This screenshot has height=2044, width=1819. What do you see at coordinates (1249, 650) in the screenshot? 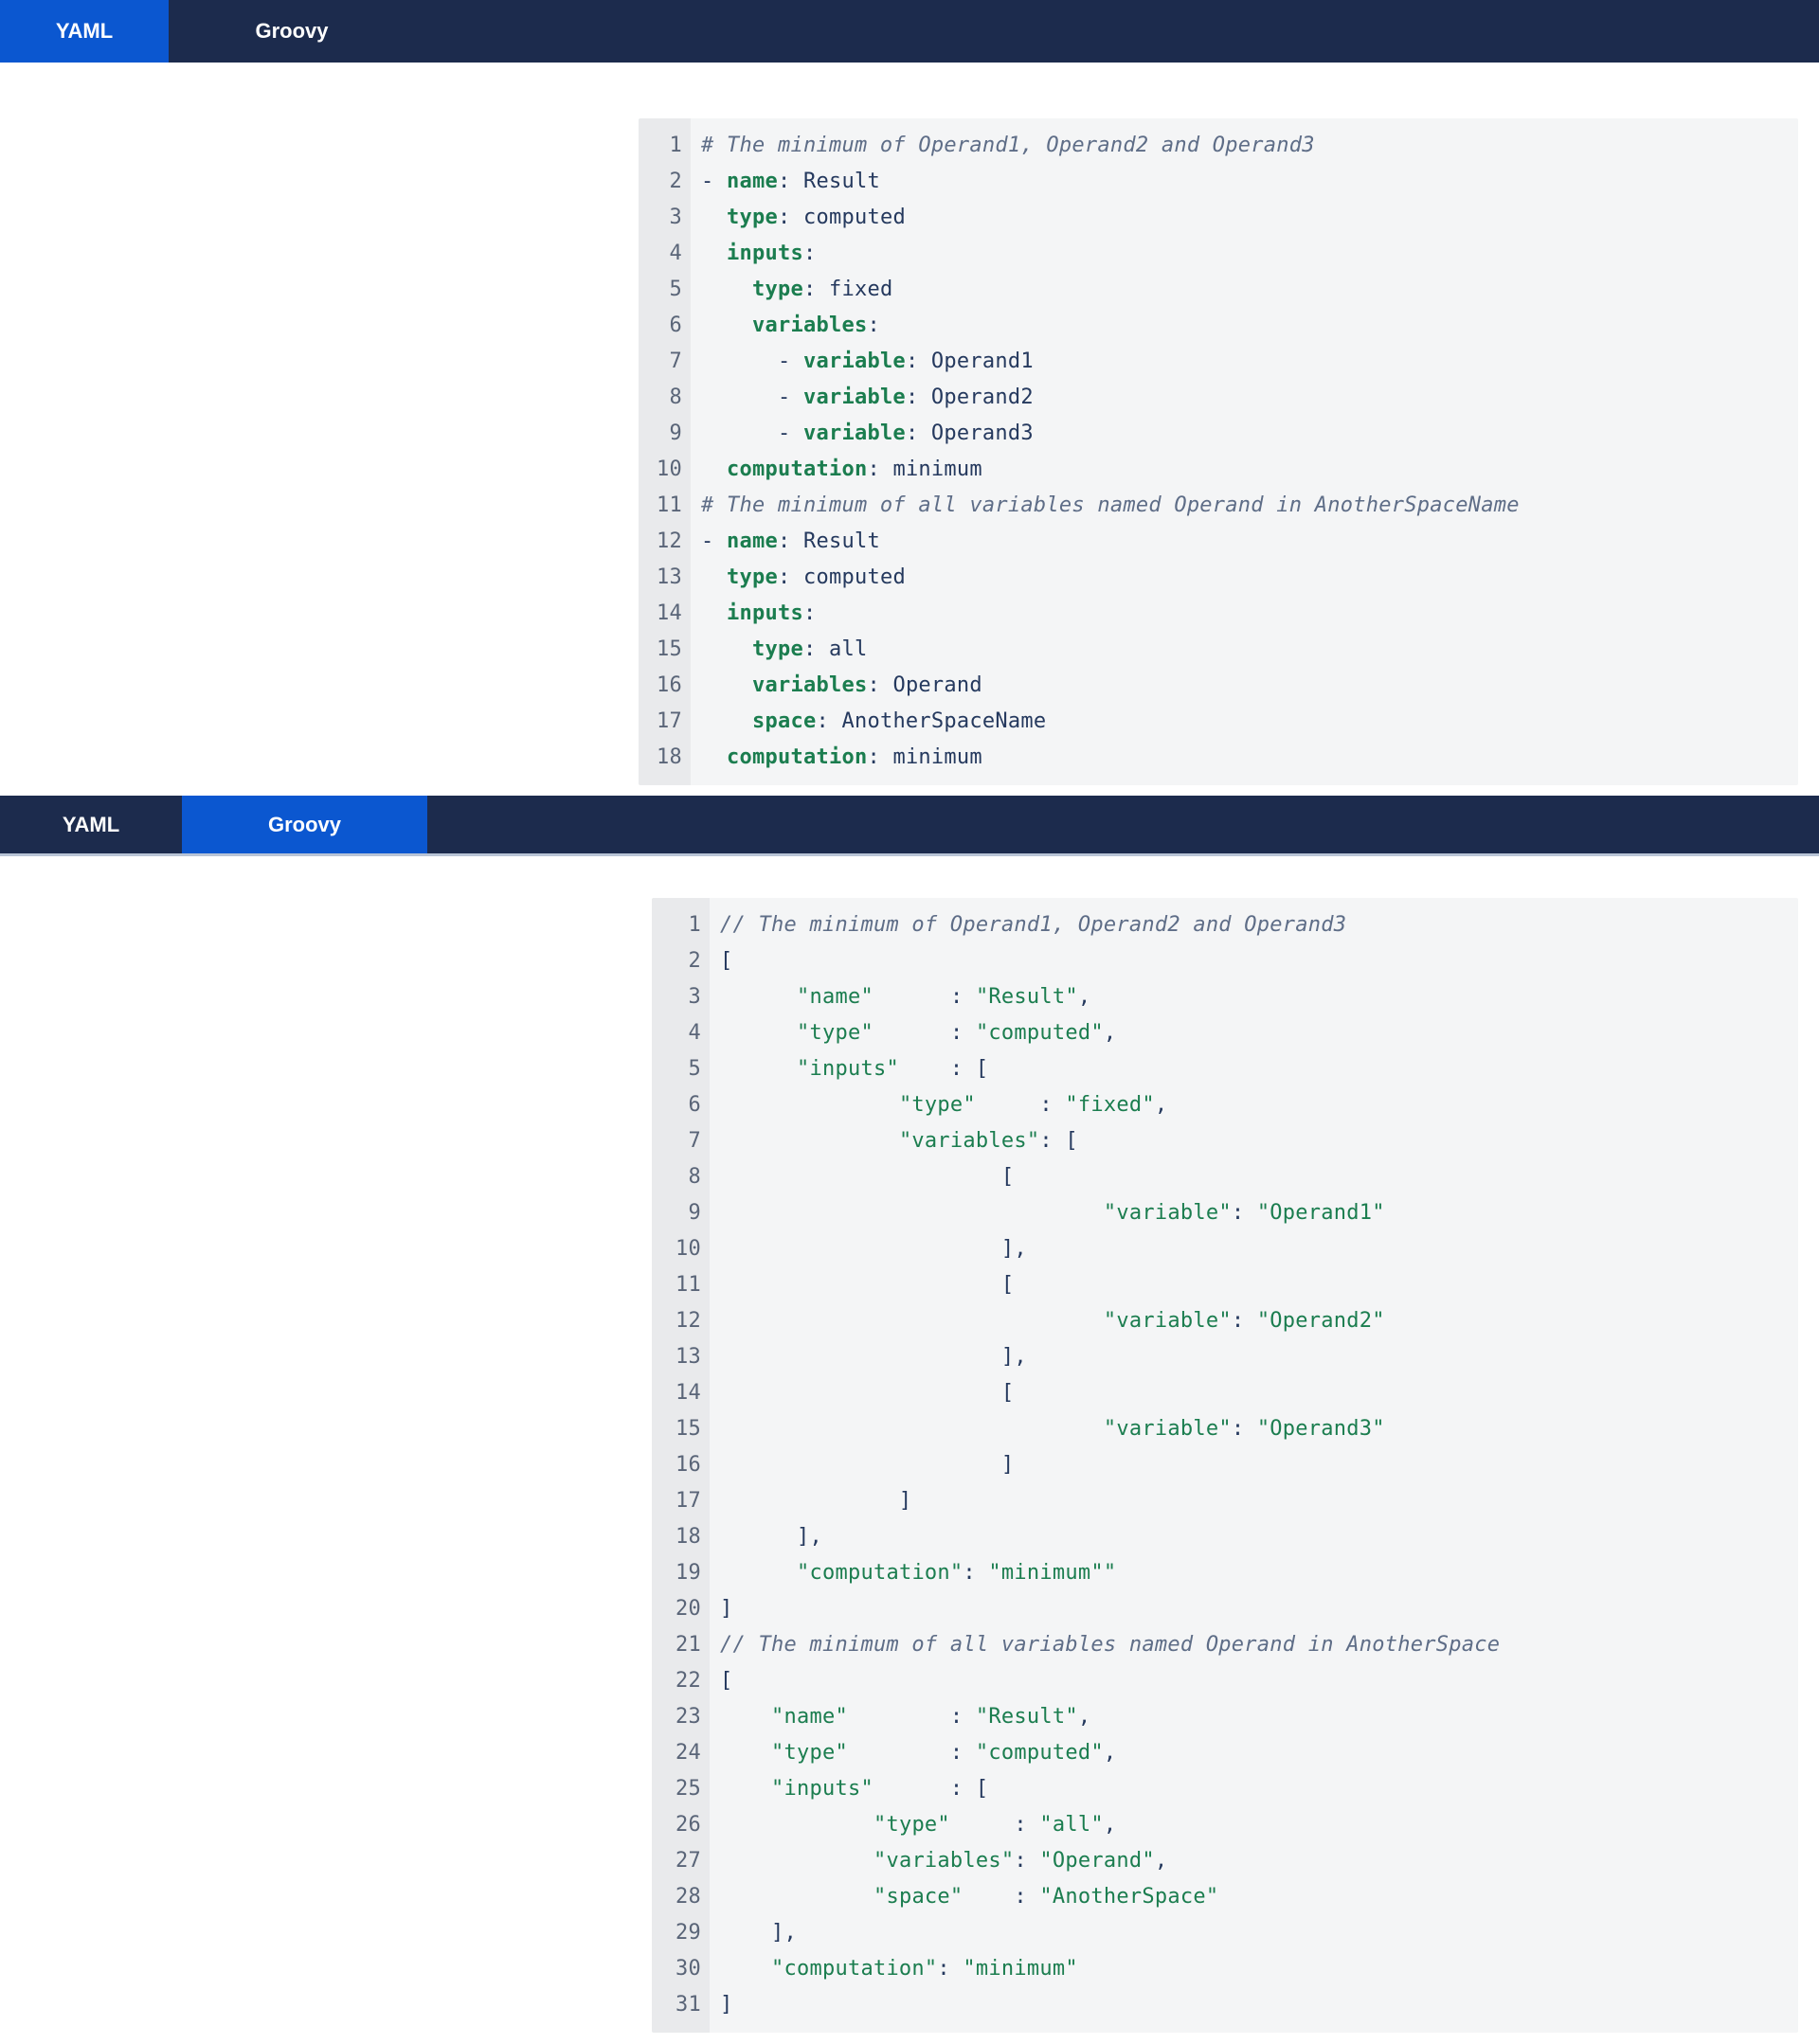
I see `code-line: type: all` at bounding box center [1249, 650].